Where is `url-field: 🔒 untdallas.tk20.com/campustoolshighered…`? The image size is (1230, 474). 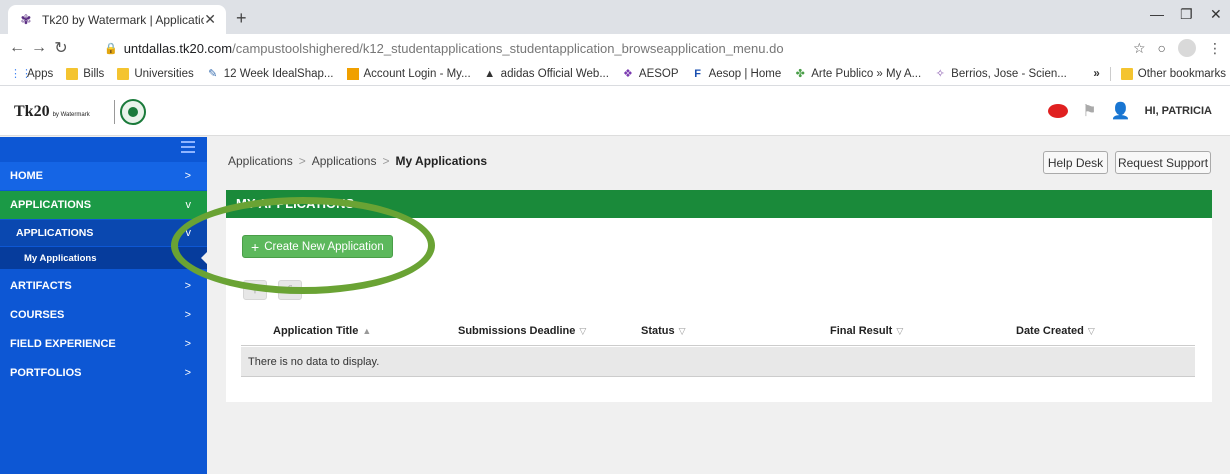
url-field: 🔒 untdallas.tk20.com/campustoolshighered… is located at coordinates (619, 48).